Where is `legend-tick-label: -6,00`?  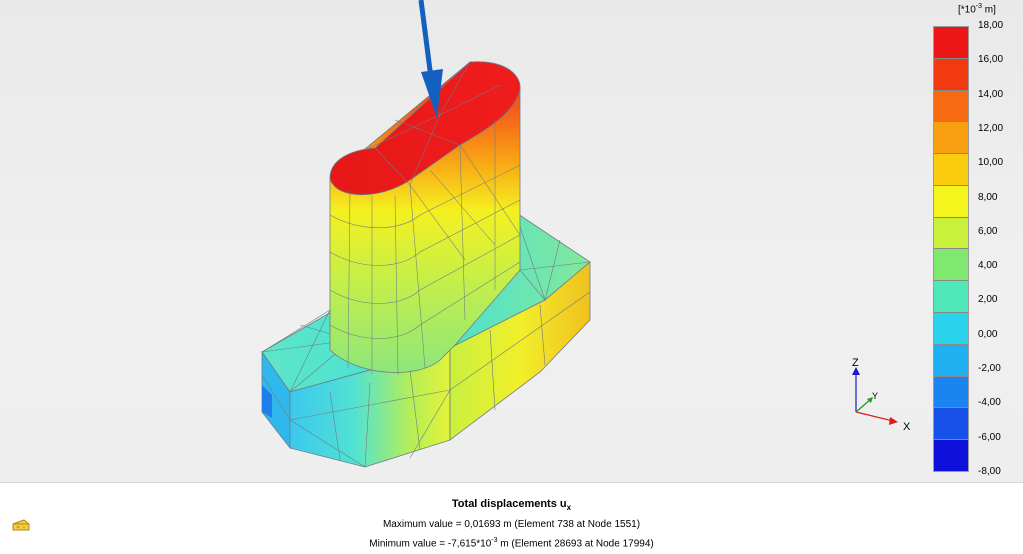 legend-tick-label: -6,00 is located at coordinates (989, 437).